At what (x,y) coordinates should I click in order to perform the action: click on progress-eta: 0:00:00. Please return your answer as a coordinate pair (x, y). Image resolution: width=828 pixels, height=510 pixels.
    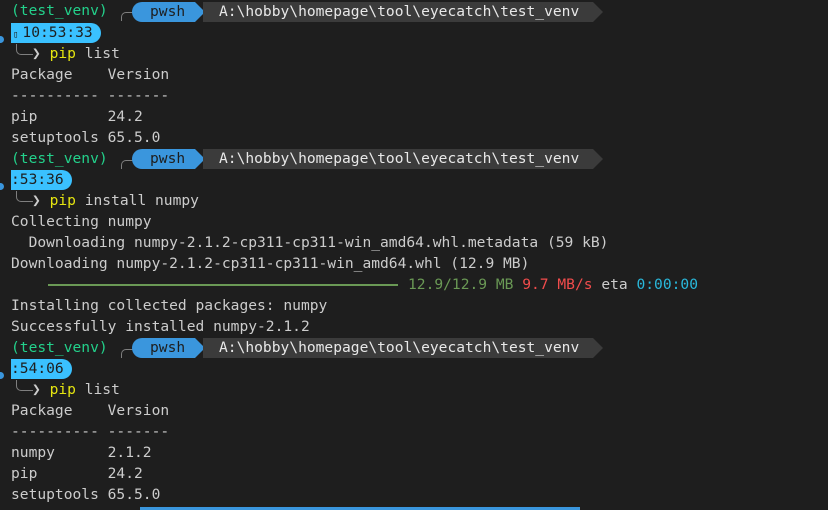
    Looking at the image, I should click on (667, 284).